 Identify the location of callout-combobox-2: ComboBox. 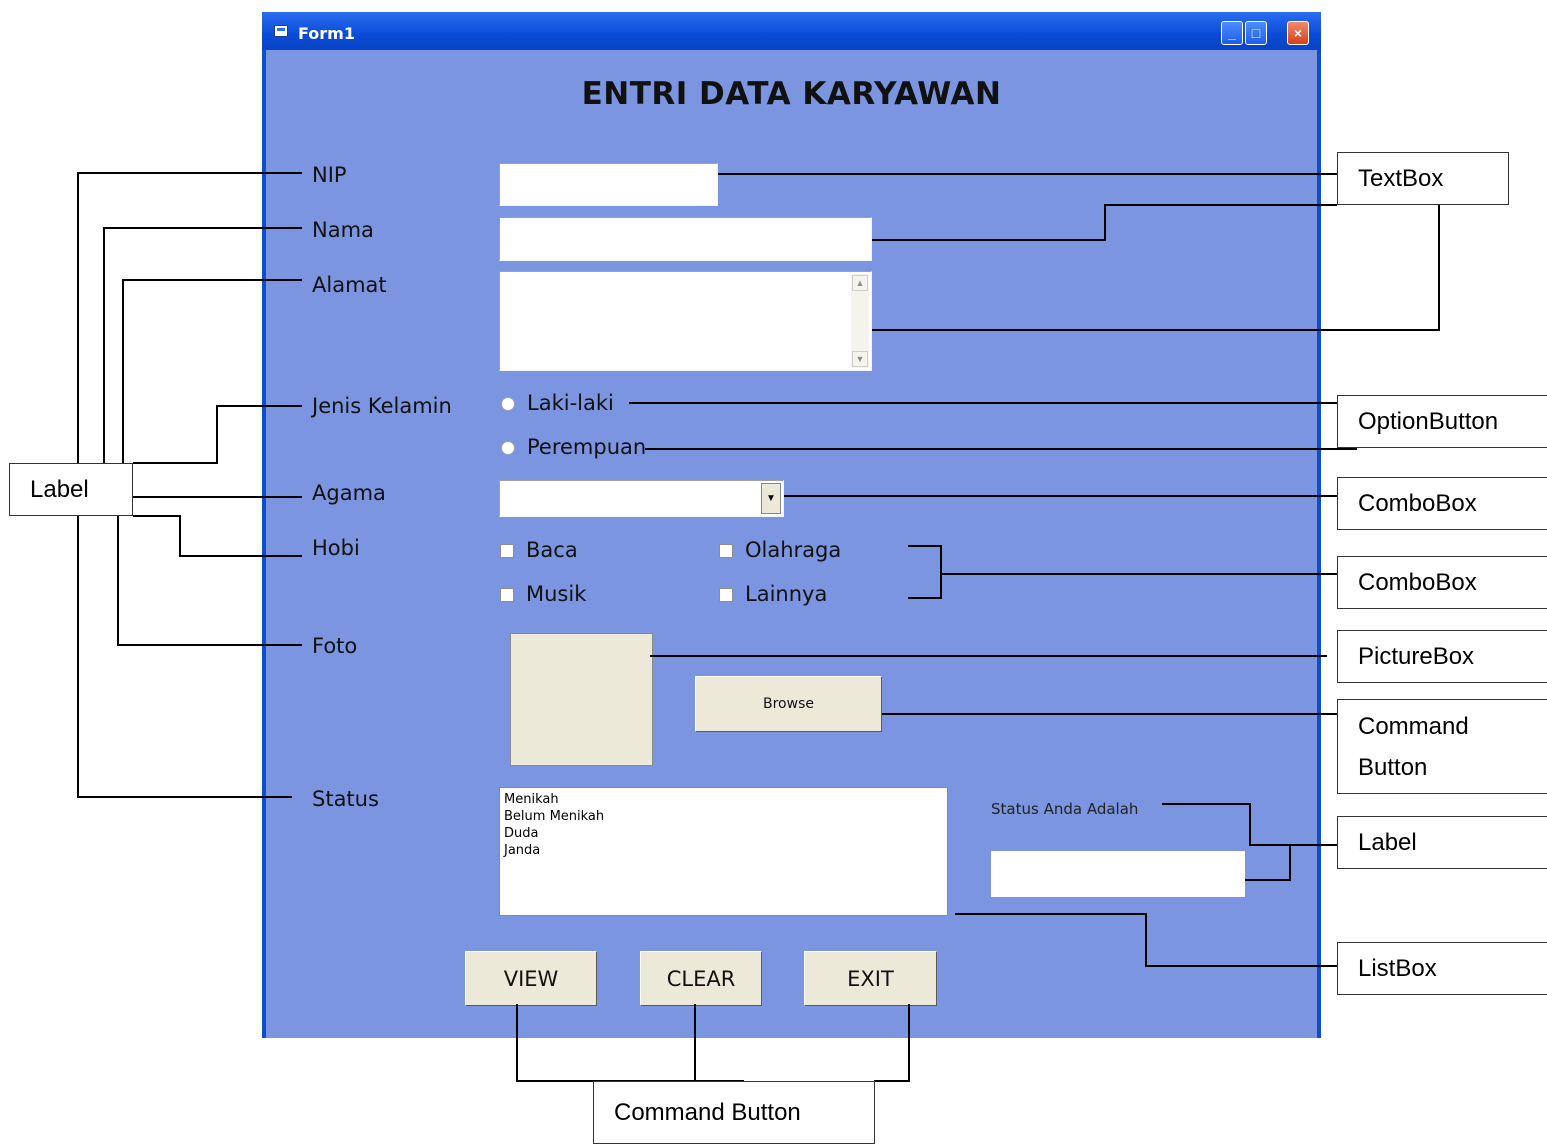
(1442, 582).